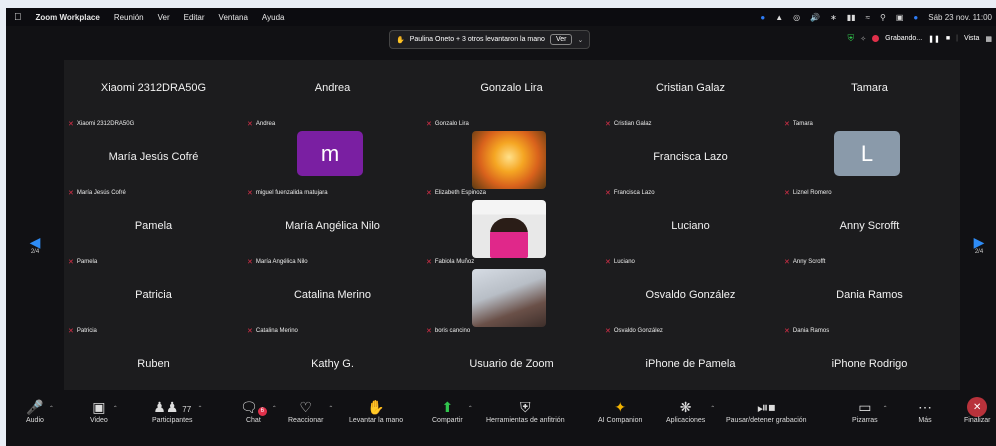  I want to click on participant-tile: Catalina Merino ✕ Catalina Merino, so click(332, 302).